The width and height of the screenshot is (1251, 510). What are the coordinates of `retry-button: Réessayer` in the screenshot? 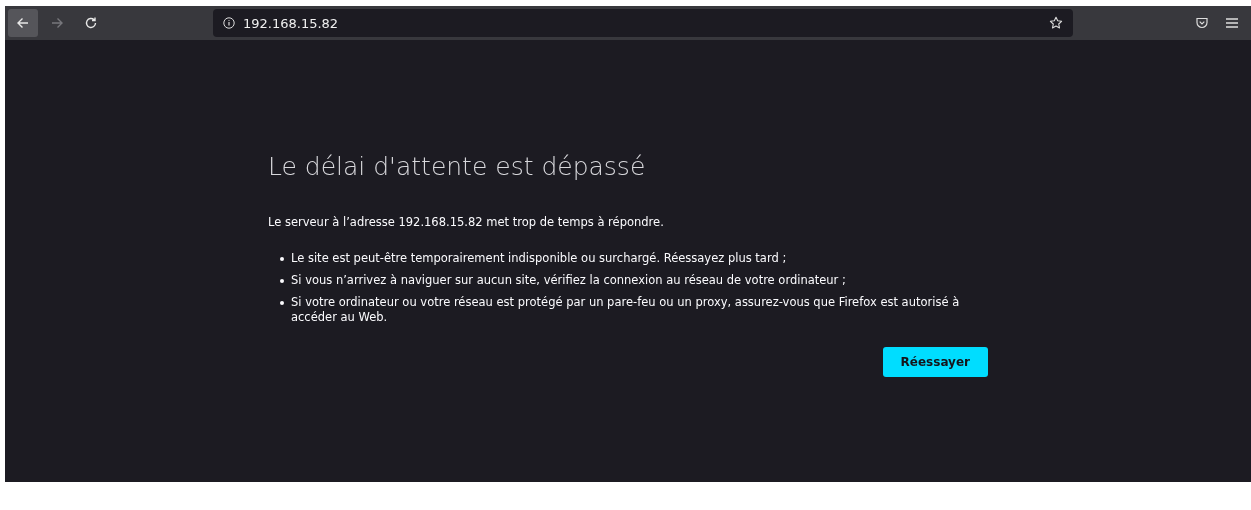 It's located at (935, 362).